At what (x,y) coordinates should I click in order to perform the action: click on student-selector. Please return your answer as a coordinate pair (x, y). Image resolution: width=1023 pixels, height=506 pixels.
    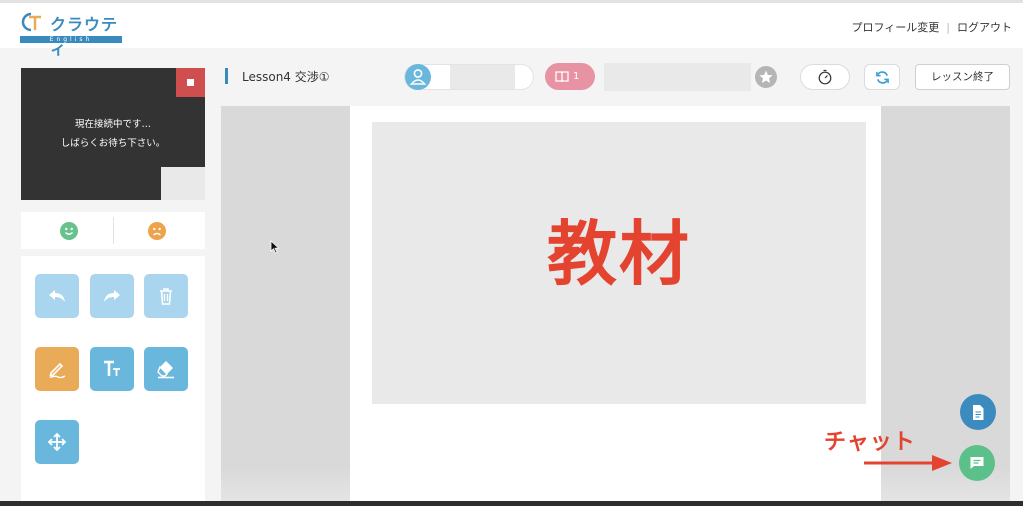
    Looking at the image, I should click on (469, 77).